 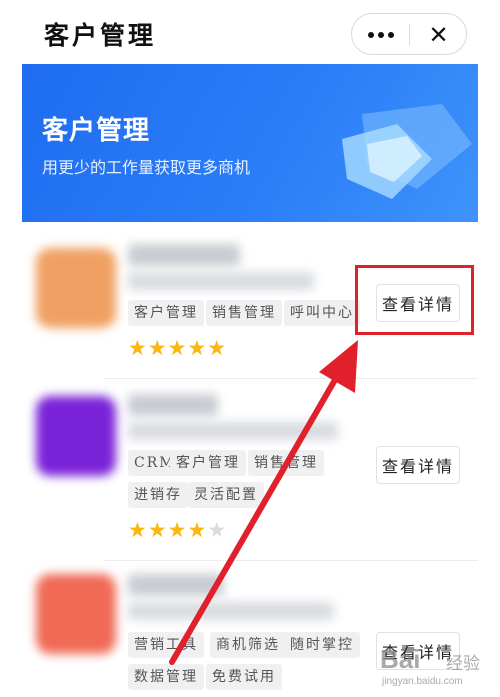 I want to click on top-bar: 客户管理 ✕, so click(x=250, y=32).